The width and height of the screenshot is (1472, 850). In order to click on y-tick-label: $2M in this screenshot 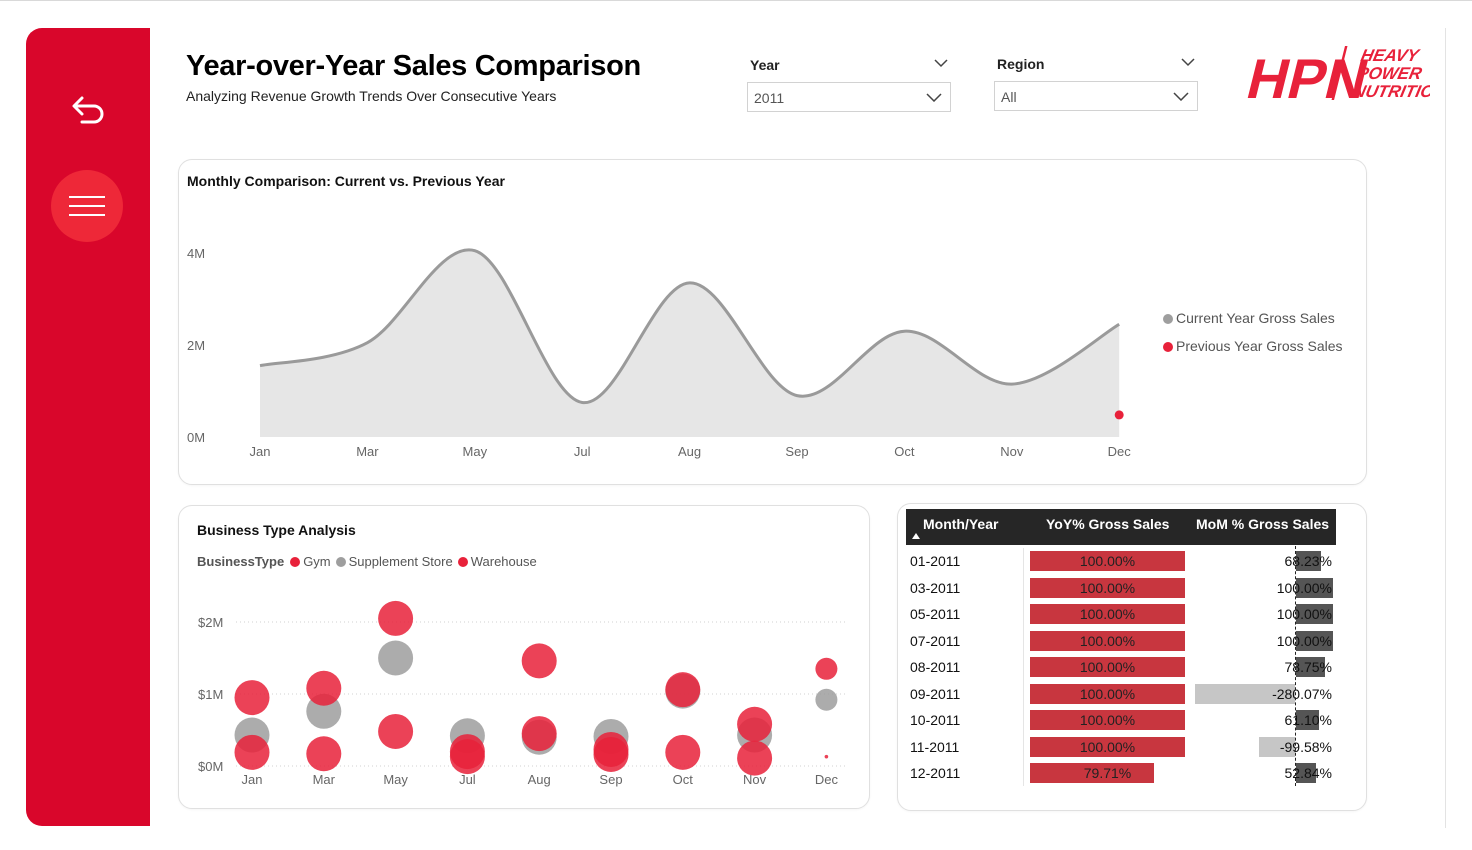, I will do `click(210, 622)`.